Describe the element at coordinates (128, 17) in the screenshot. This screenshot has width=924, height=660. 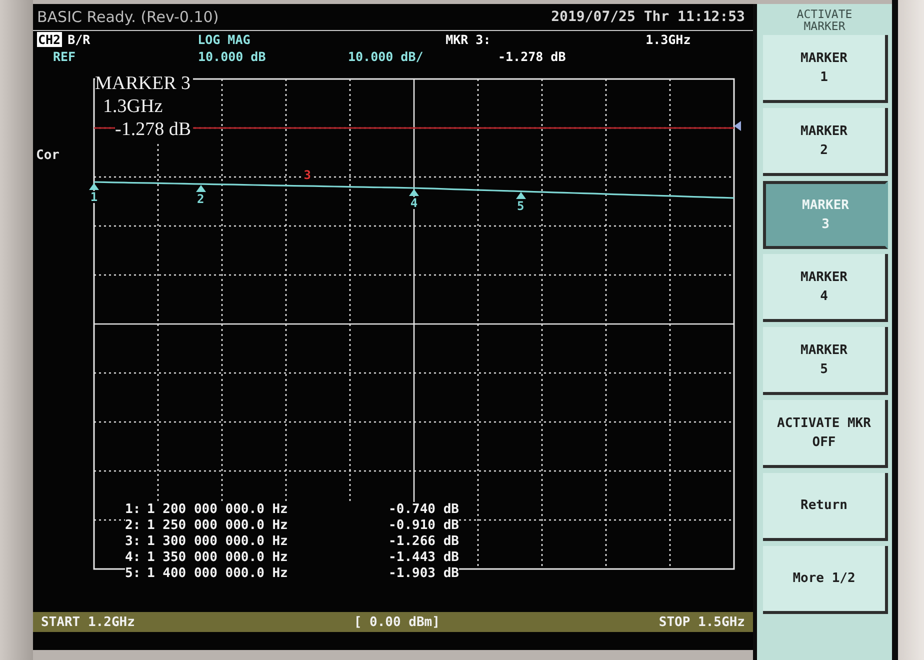
I see `status-text: BASIC Ready. (Rev-0.10)` at that location.